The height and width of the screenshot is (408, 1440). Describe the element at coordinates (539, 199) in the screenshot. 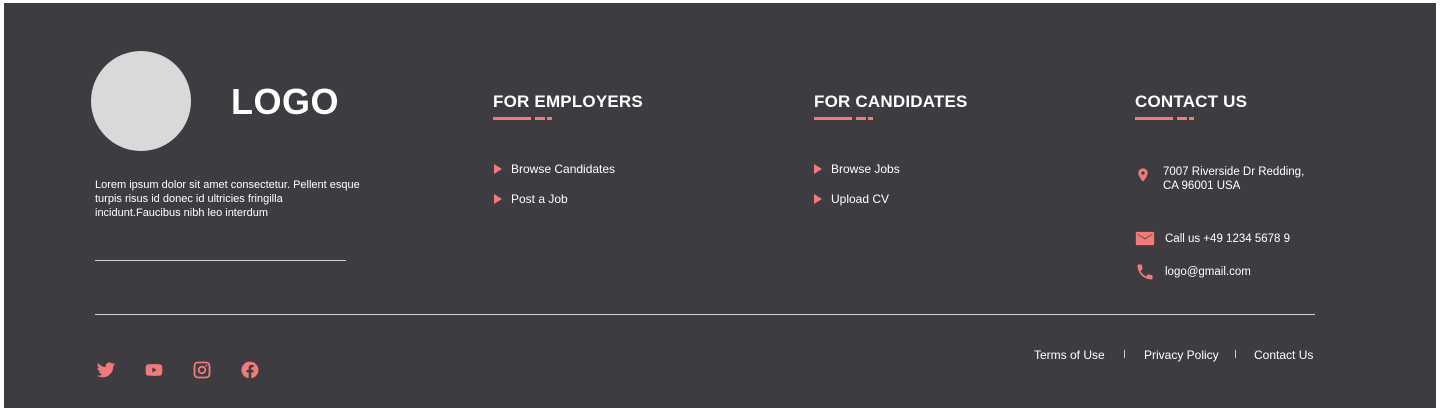

I see `link-label: Post a Job` at that location.